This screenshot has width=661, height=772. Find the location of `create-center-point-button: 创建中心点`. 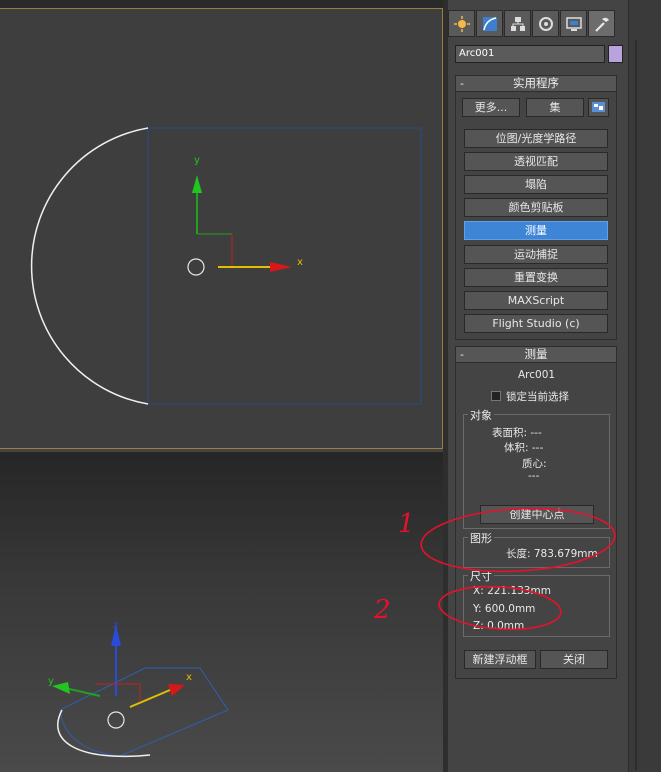

create-center-point-button: 创建中心点 is located at coordinates (537, 514).